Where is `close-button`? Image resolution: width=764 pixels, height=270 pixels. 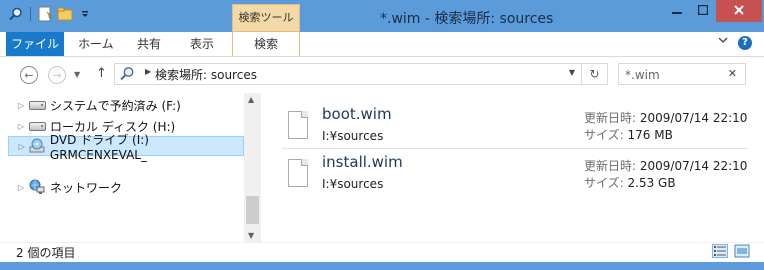
close-button is located at coordinates (739, 11).